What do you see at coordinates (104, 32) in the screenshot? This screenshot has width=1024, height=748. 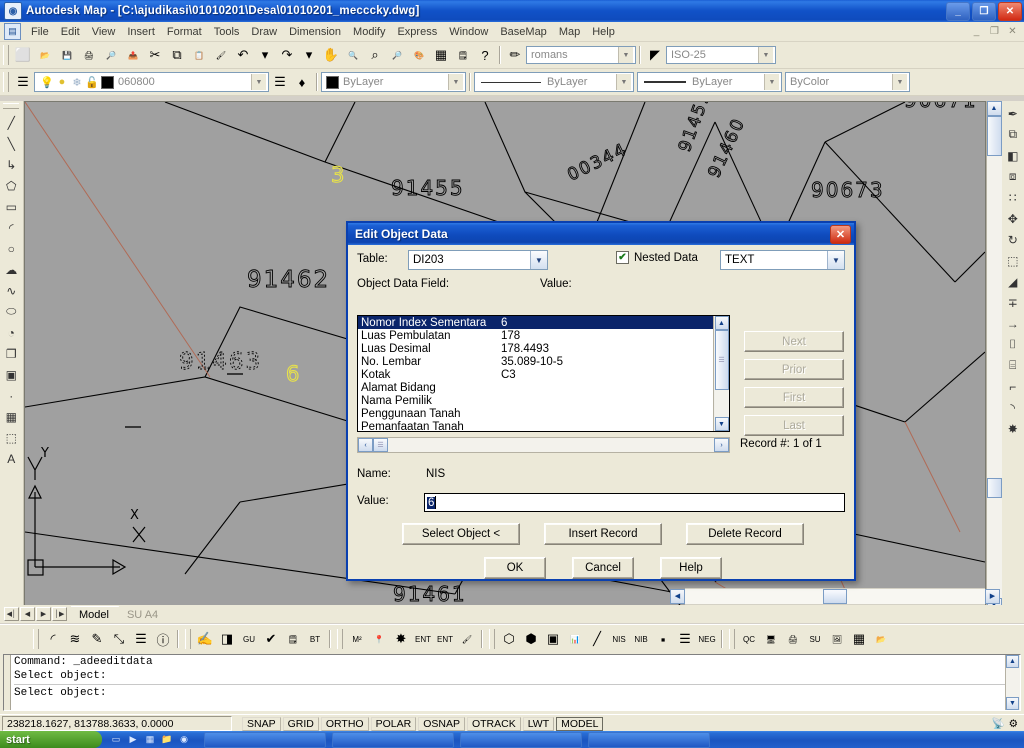 I see `menu-item-view: View` at bounding box center [104, 32].